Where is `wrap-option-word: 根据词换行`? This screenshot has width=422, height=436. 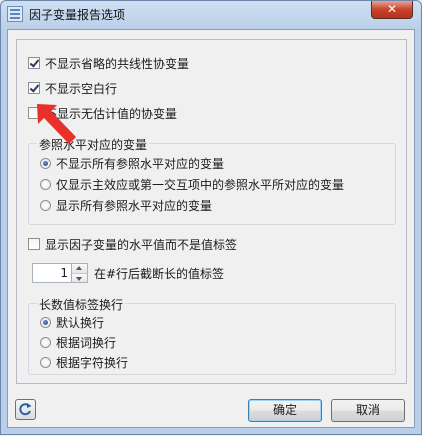 wrap-option-word: 根据词换行 is located at coordinates (78, 342).